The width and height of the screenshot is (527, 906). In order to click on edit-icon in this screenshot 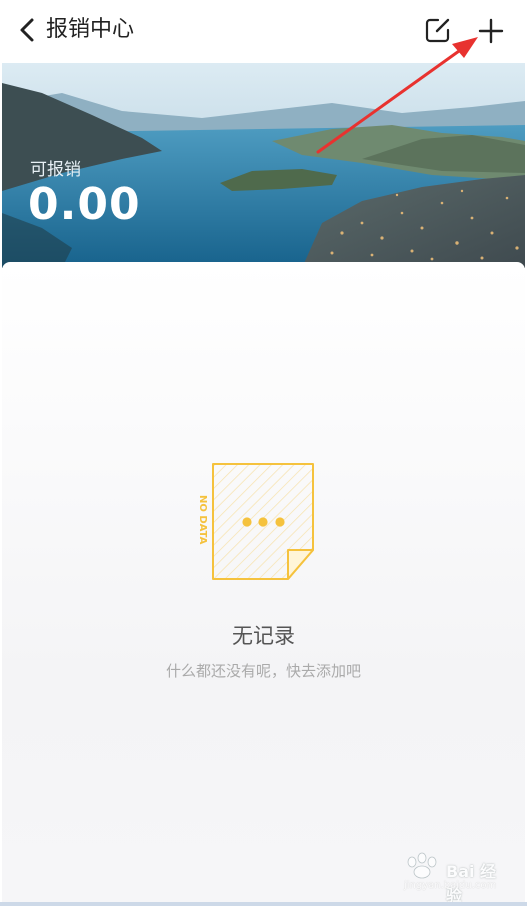, I will do `click(438, 30)`.